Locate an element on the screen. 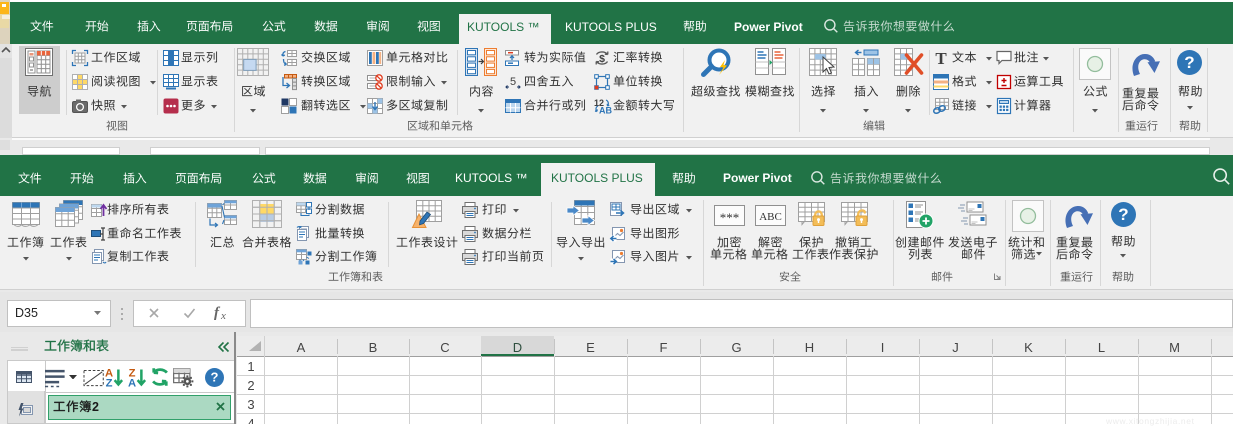 The height and width of the screenshot is (446, 1233). svg-text: f is located at coordinates (217, 313).